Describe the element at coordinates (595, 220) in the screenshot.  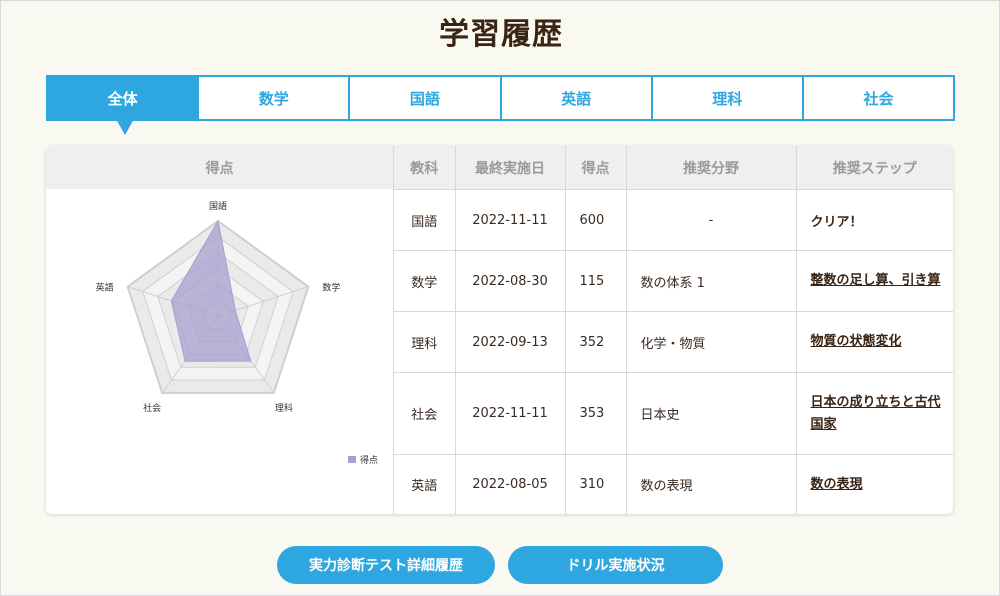
I see `cell-score: 600` at that location.